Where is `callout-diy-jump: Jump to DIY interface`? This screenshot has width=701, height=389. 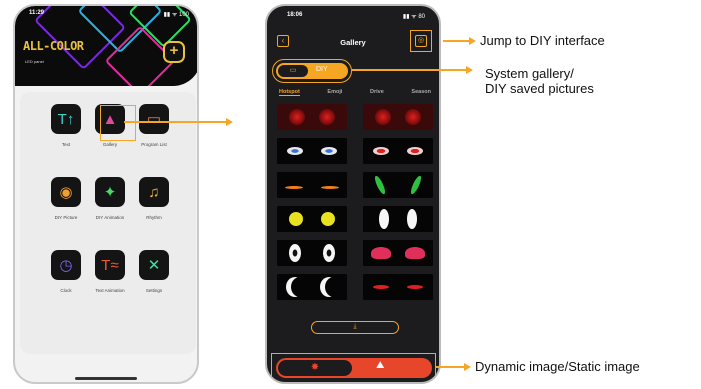 callout-diy-jump: Jump to DIY interface is located at coordinates (542, 40).